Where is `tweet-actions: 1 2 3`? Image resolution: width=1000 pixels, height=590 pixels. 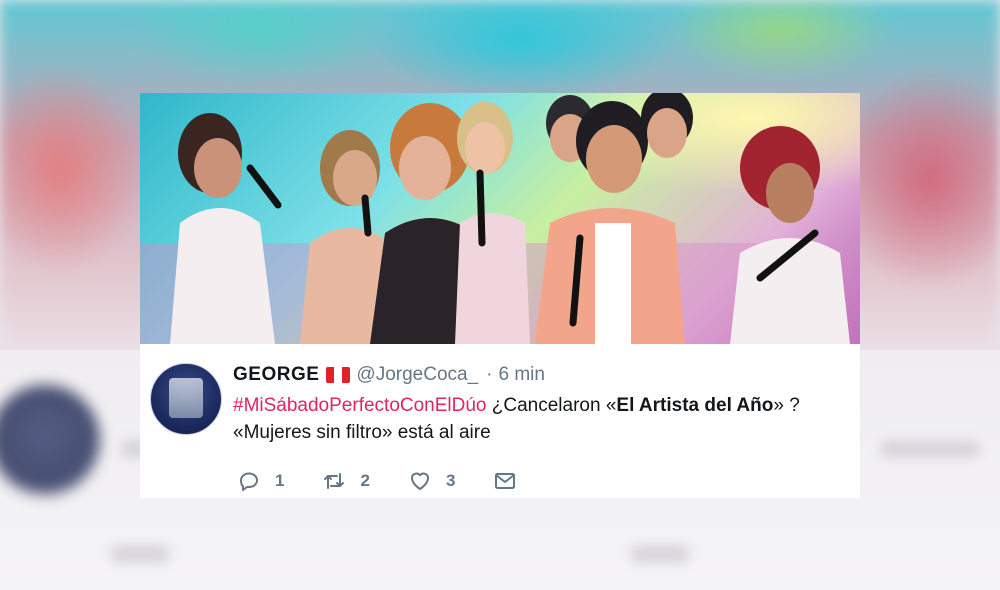 tweet-actions: 1 2 3 is located at coordinates (396, 481).